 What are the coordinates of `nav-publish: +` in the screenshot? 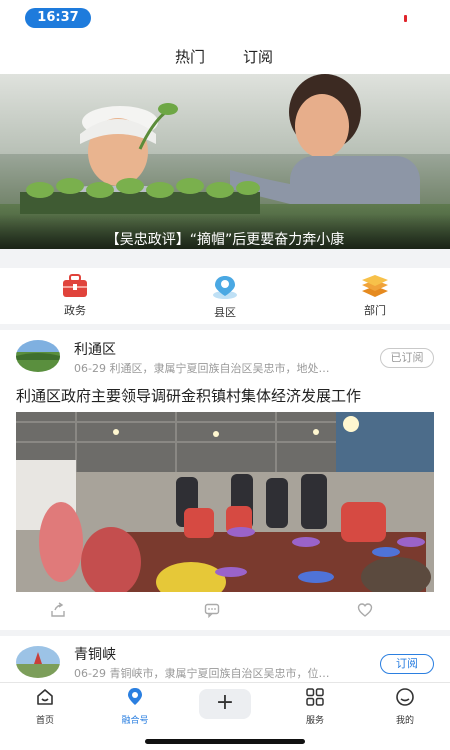 It's located at (225, 703).